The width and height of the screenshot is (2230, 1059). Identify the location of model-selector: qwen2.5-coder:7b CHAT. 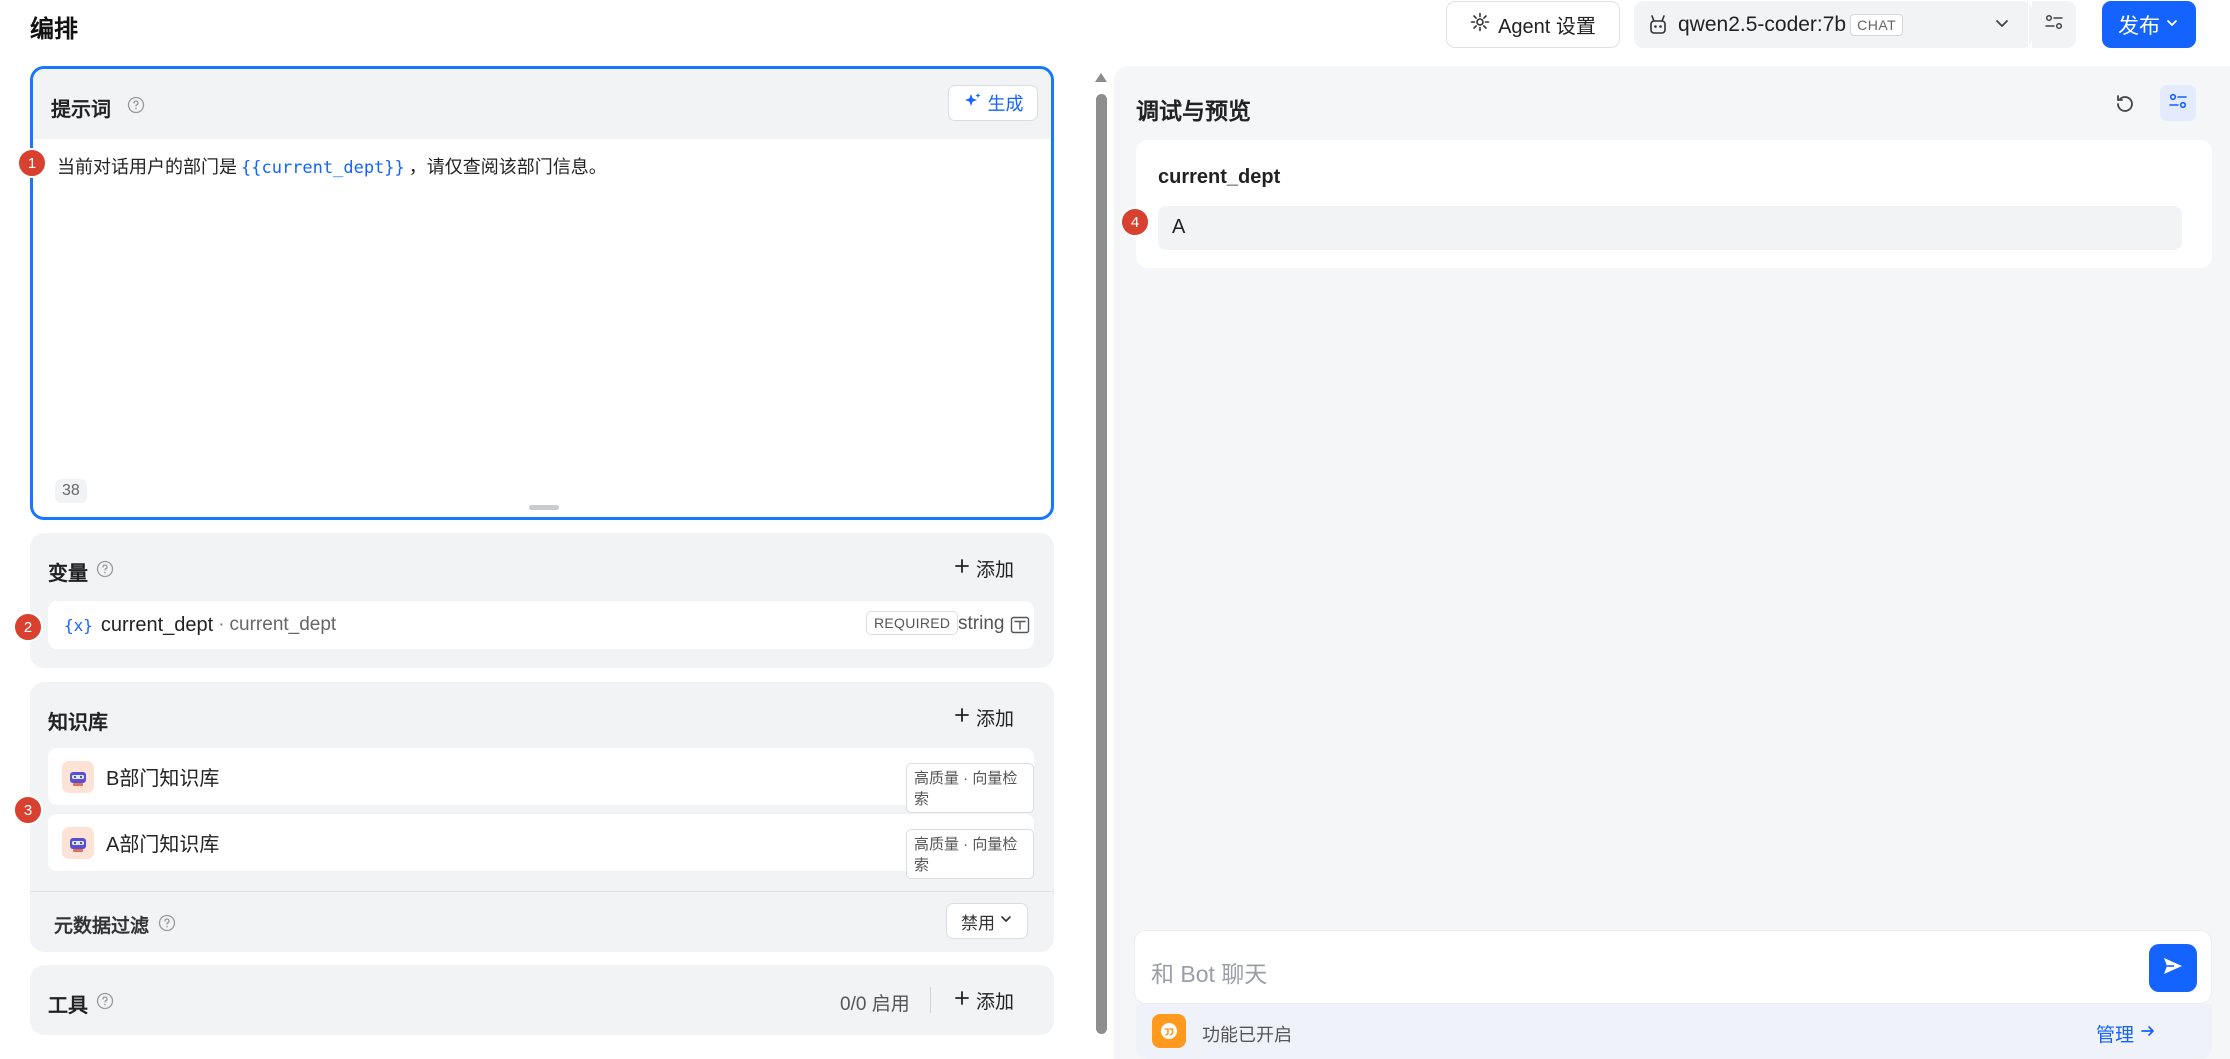
(1833, 24).